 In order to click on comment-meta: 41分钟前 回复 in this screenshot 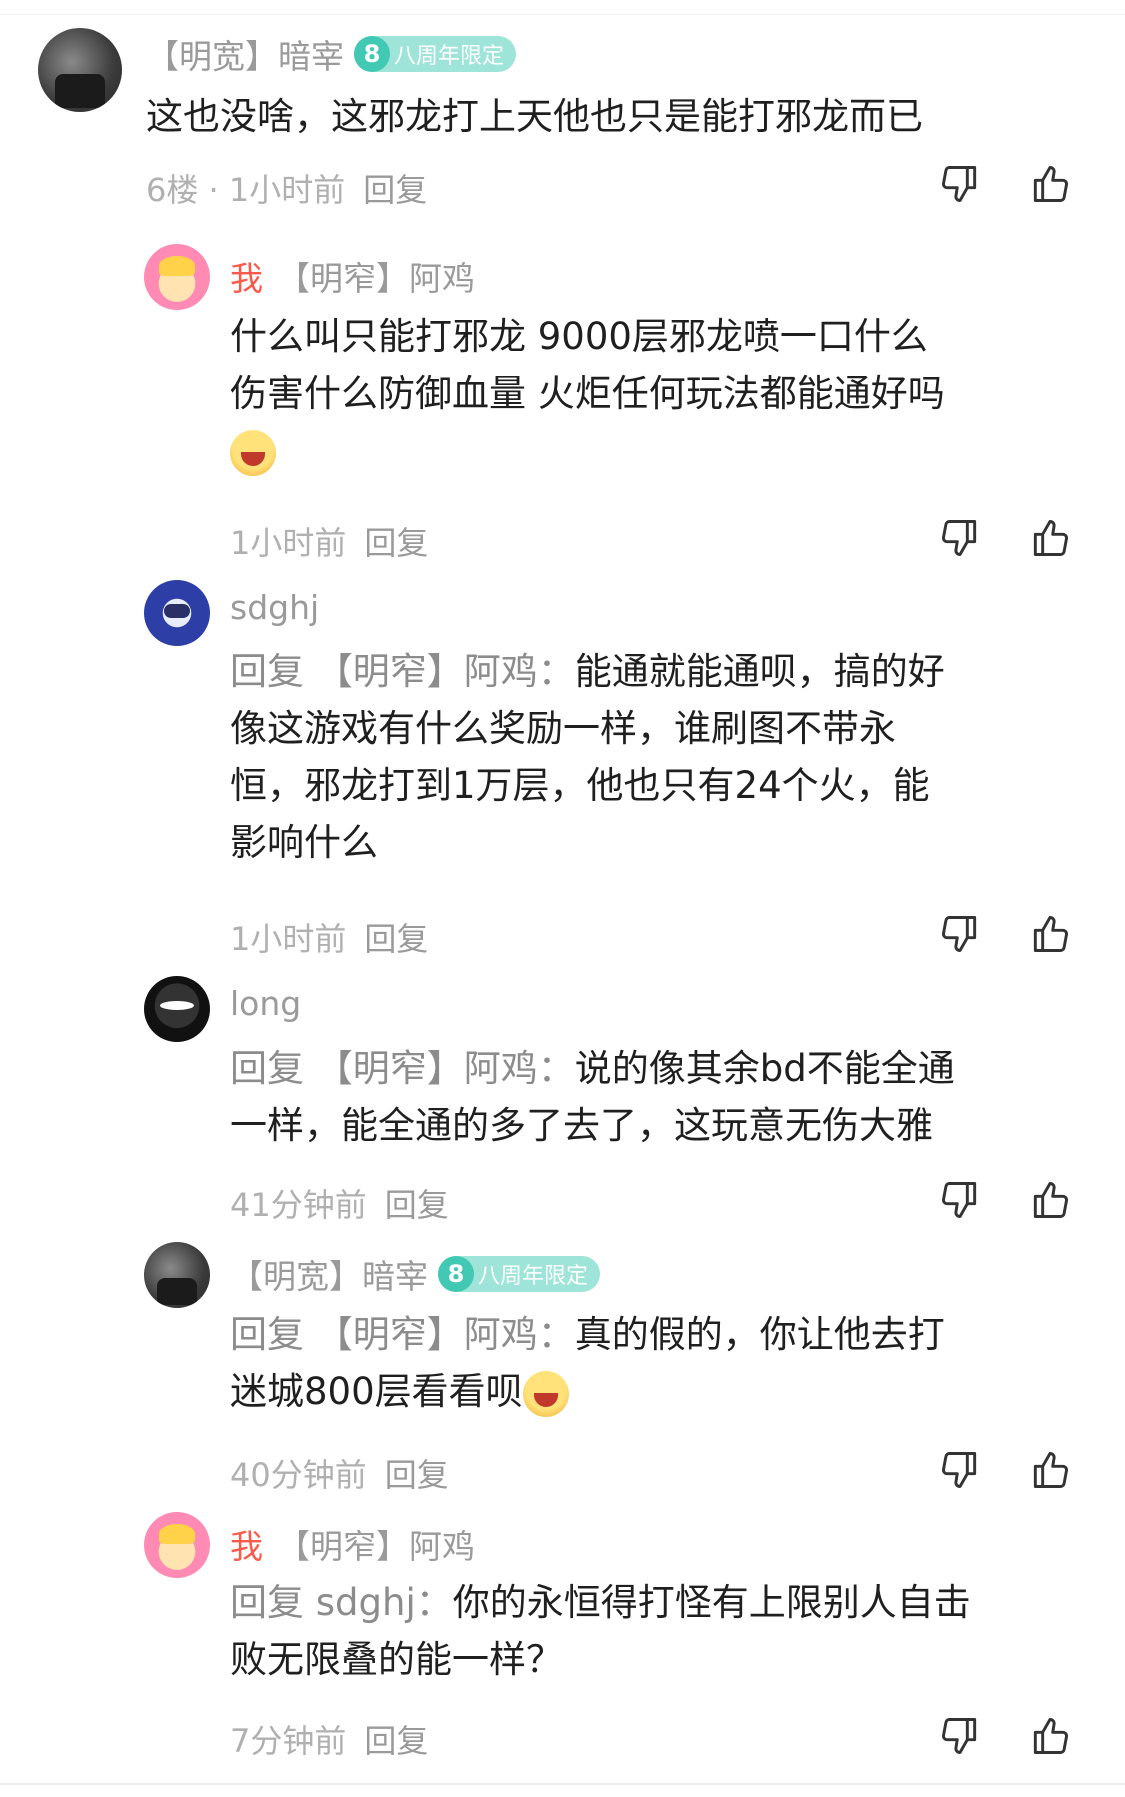, I will do `click(339, 1203)`.